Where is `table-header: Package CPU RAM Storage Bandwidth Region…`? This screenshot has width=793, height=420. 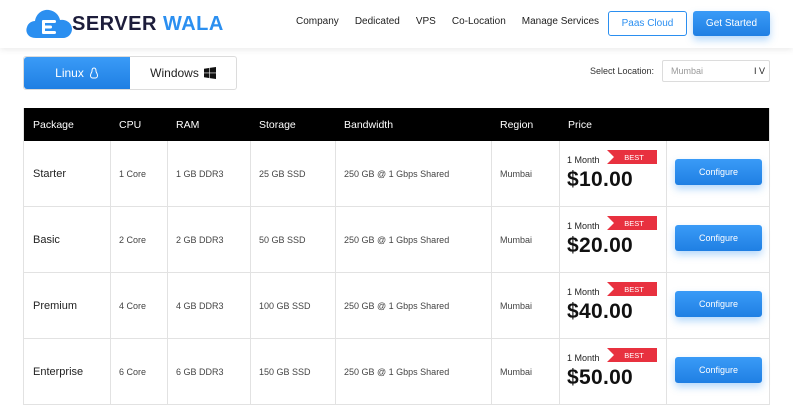 table-header: Package CPU RAM Storage Bandwidth Region… is located at coordinates (396, 124).